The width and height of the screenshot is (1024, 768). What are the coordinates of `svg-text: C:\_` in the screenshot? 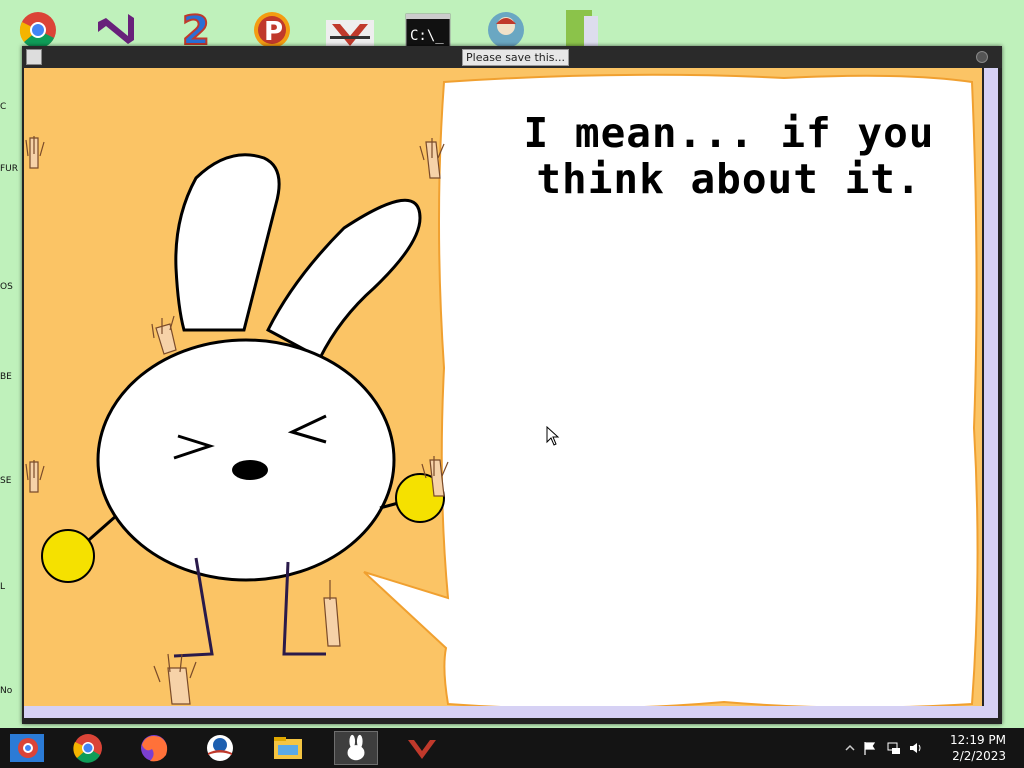 It's located at (427, 36).